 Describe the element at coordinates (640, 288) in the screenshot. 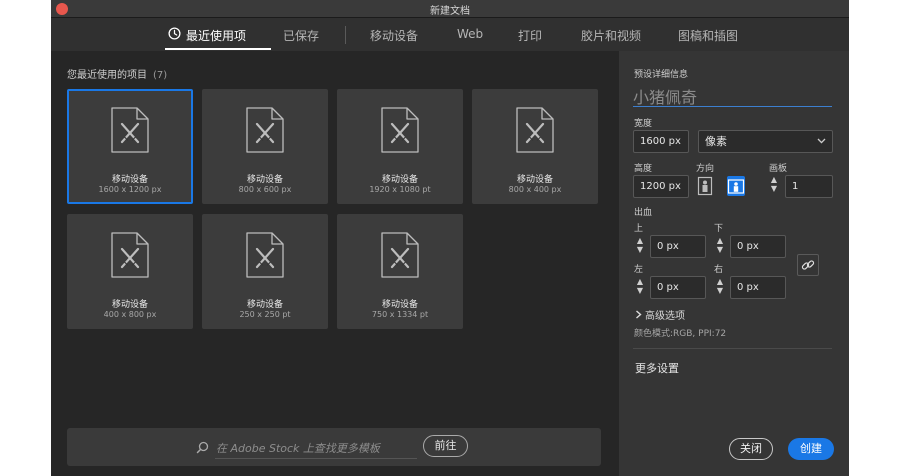

I see `bleed-left-stepper: ▲ ▼` at that location.